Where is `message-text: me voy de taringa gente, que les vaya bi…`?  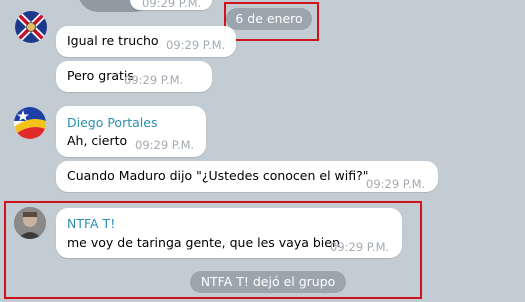
message-text: me voy de taringa gente, que les vaya bi… is located at coordinates (203, 242).